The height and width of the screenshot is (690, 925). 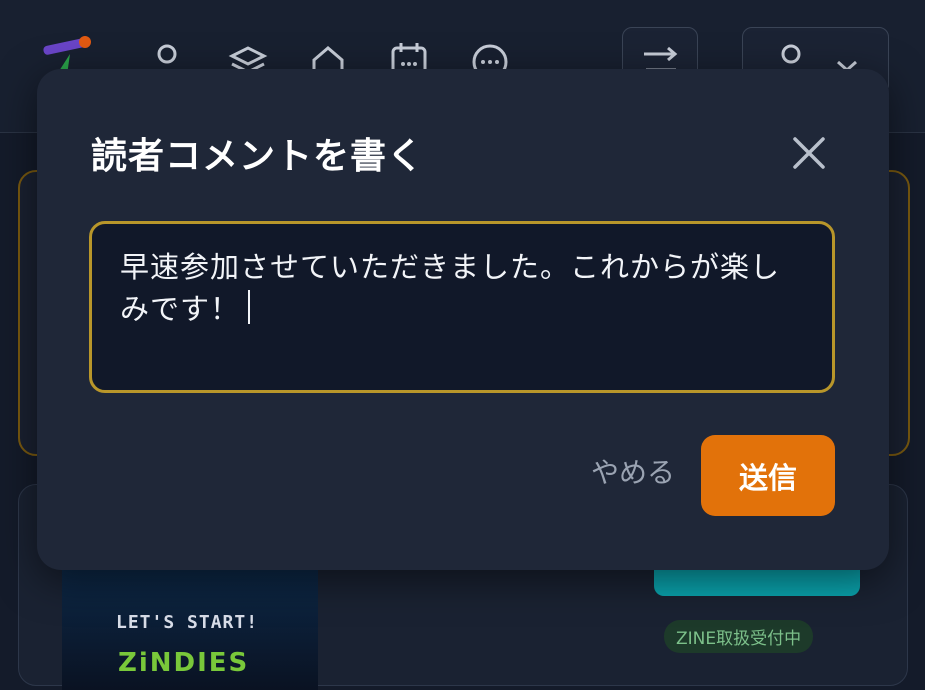 I want to click on send-button: 送信, so click(x=768, y=475).